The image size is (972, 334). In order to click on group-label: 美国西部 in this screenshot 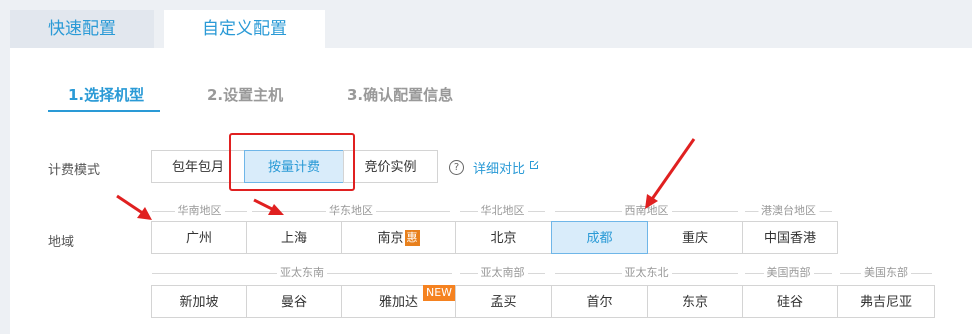, I will do `click(788, 273)`.